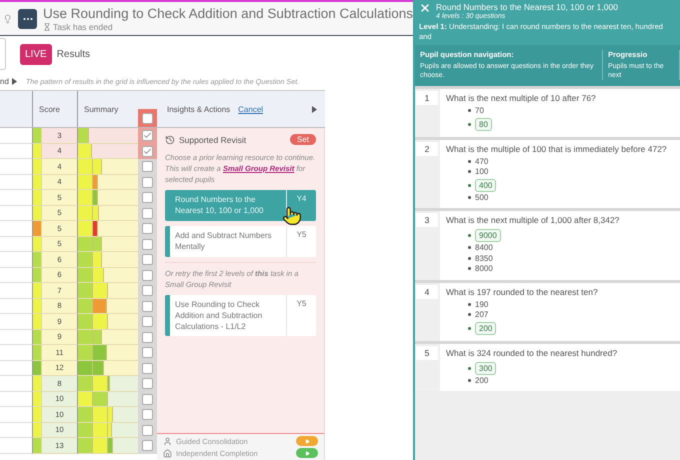  I want to click on resource-title: Add and Subtract Numbers Mentally, so click(223, 241).